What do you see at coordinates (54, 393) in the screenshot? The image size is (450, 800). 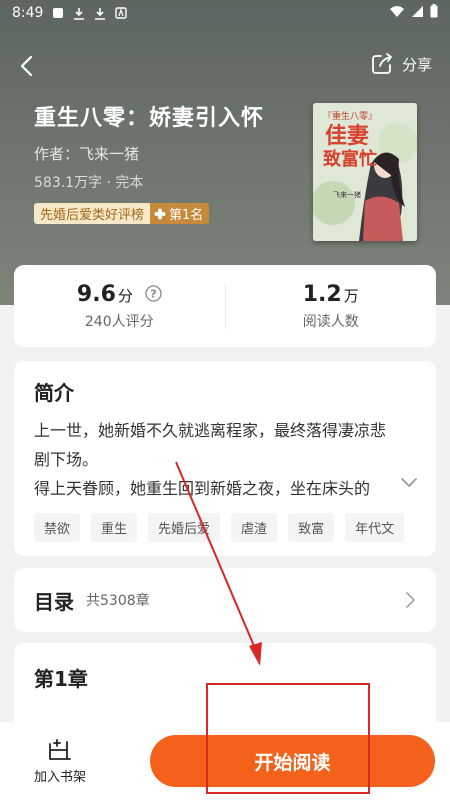 I see `intro-heading: 简介` at bounding box center [54, 393].